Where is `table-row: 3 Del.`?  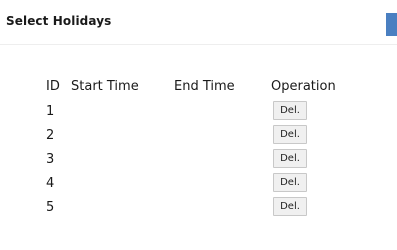 table-row: 3 Del. is located at coordinates (198, 160).